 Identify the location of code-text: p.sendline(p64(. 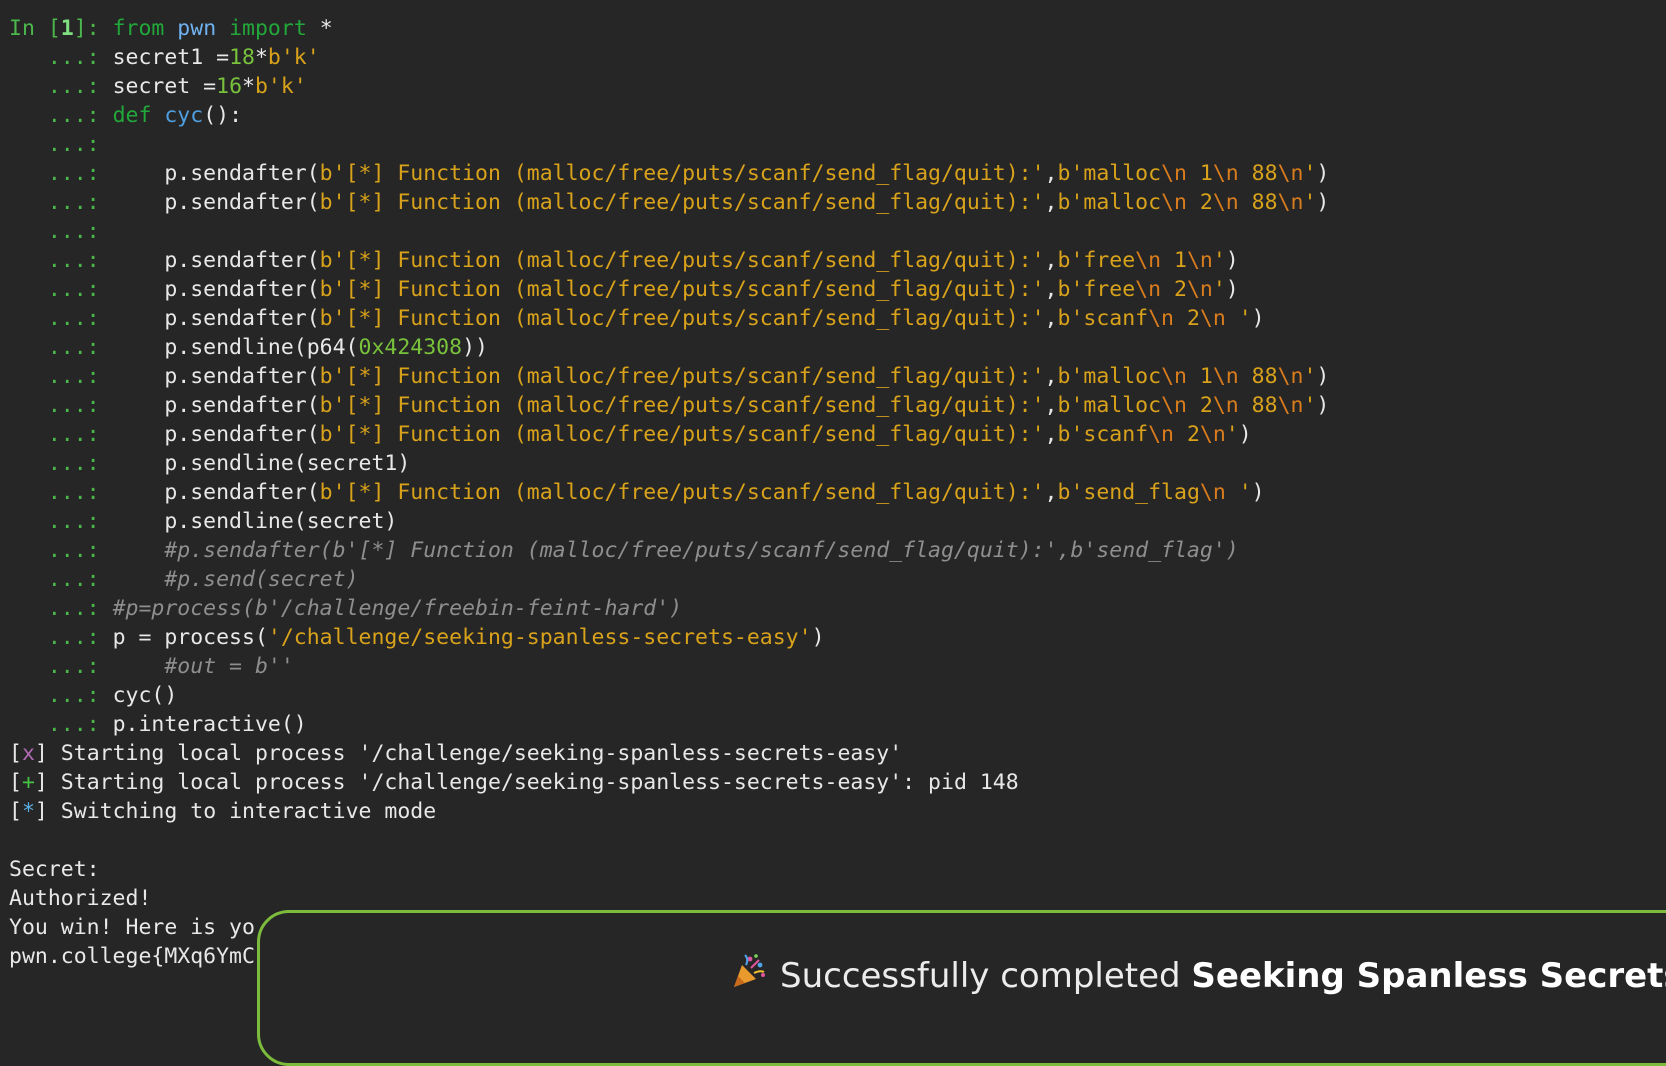
(235, 347).